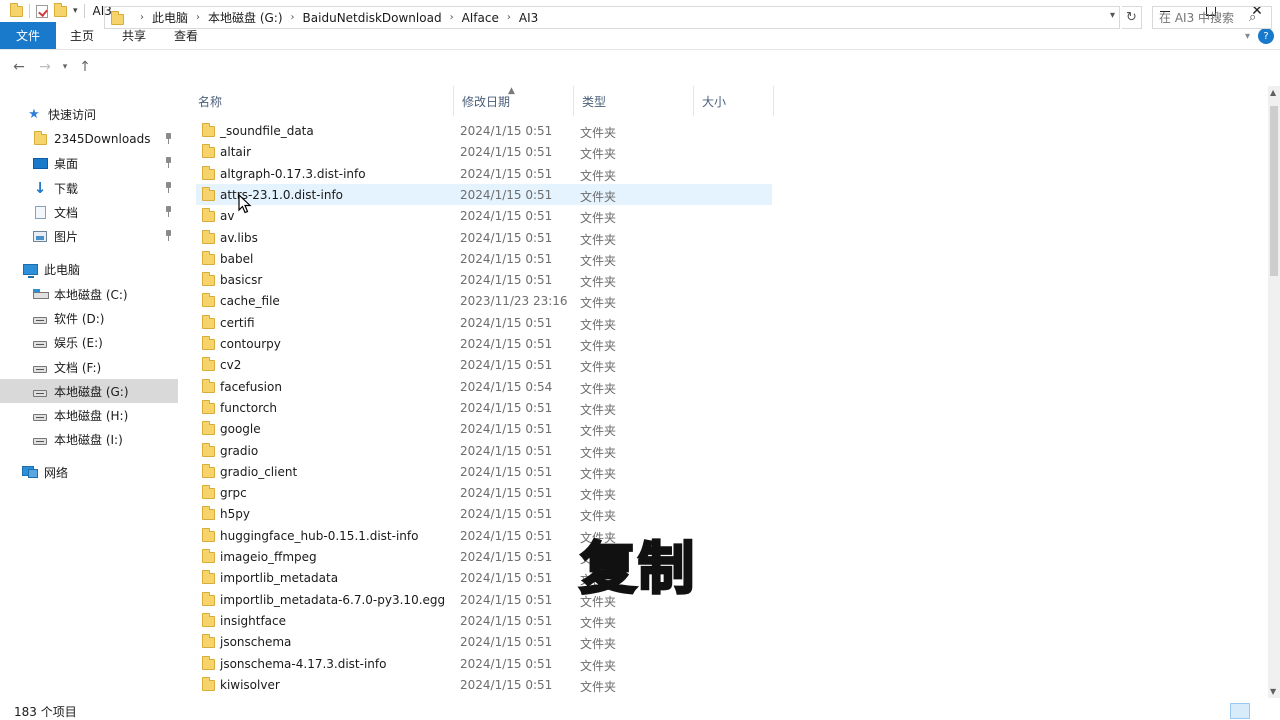 Image resolution: width=1280 pixels, height=720 pixels. Describe the element at coordinates (514, 101) in the screenshot. I see `column-header-modified: 修改日期` at that location.